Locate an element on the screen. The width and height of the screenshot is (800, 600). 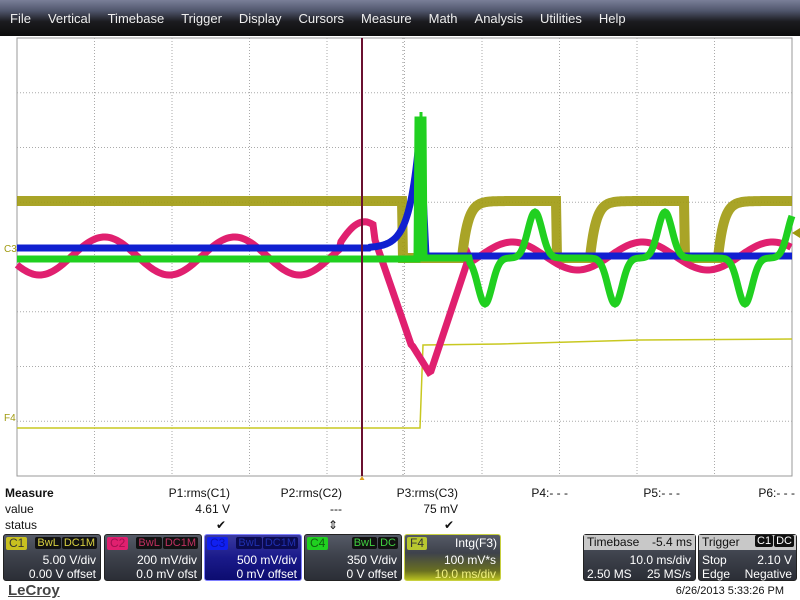
timebase-header: Timebase -5.4 ms is located at coordinates (639, 542).